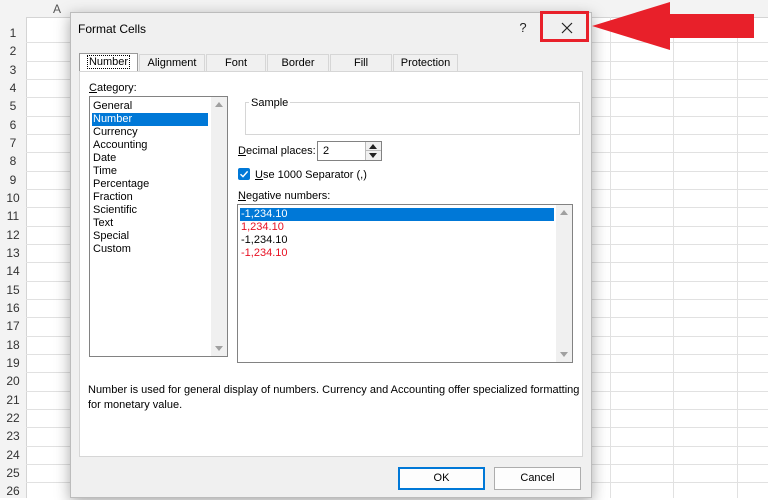 The image size is (768, 500). I want to click on spin-up-icon, so click(373, 146).